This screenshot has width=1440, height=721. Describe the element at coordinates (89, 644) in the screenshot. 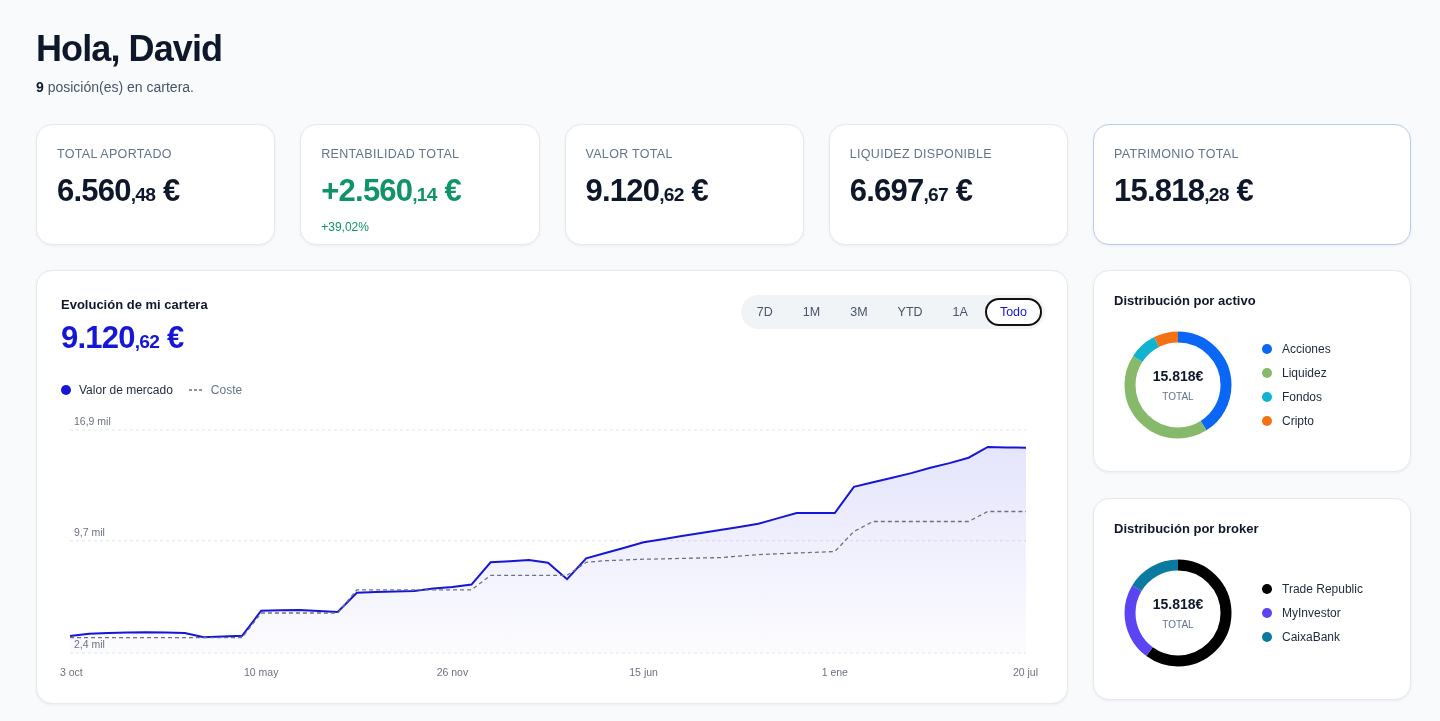

I see `y-axis-label: 2,4 mil` at that location.